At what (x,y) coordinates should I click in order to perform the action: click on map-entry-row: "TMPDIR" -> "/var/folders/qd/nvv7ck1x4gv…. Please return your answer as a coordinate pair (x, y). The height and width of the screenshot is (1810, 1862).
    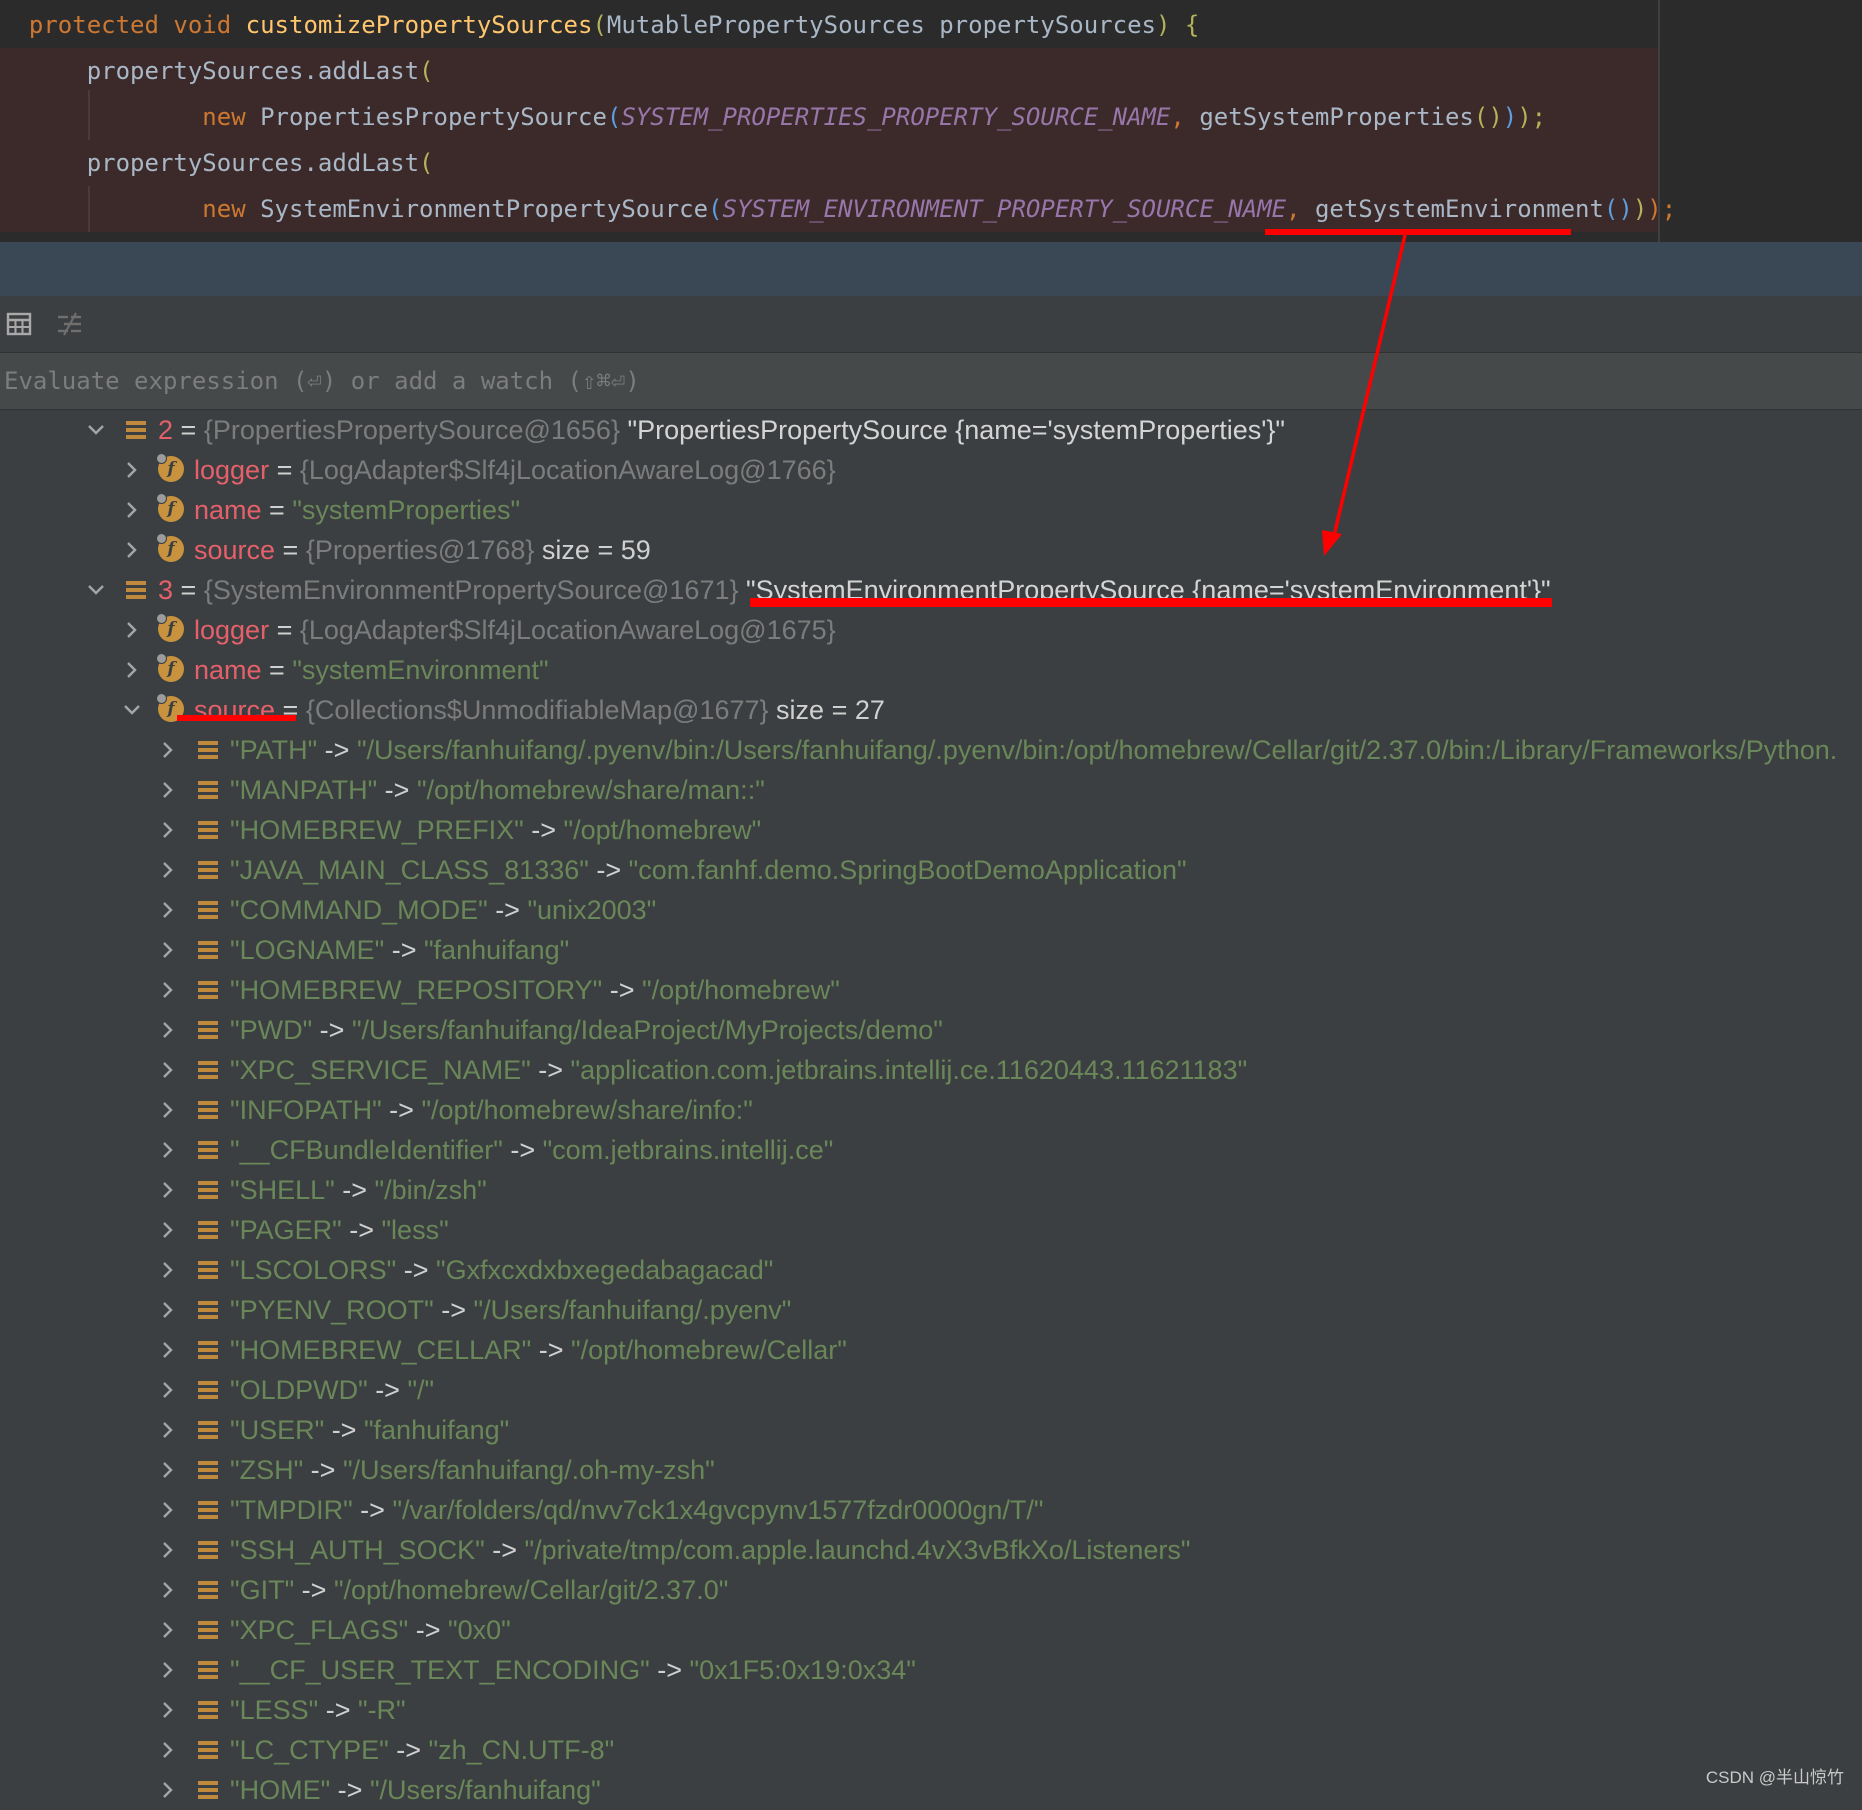
    Looking at the image, I should click on (931, 1510).